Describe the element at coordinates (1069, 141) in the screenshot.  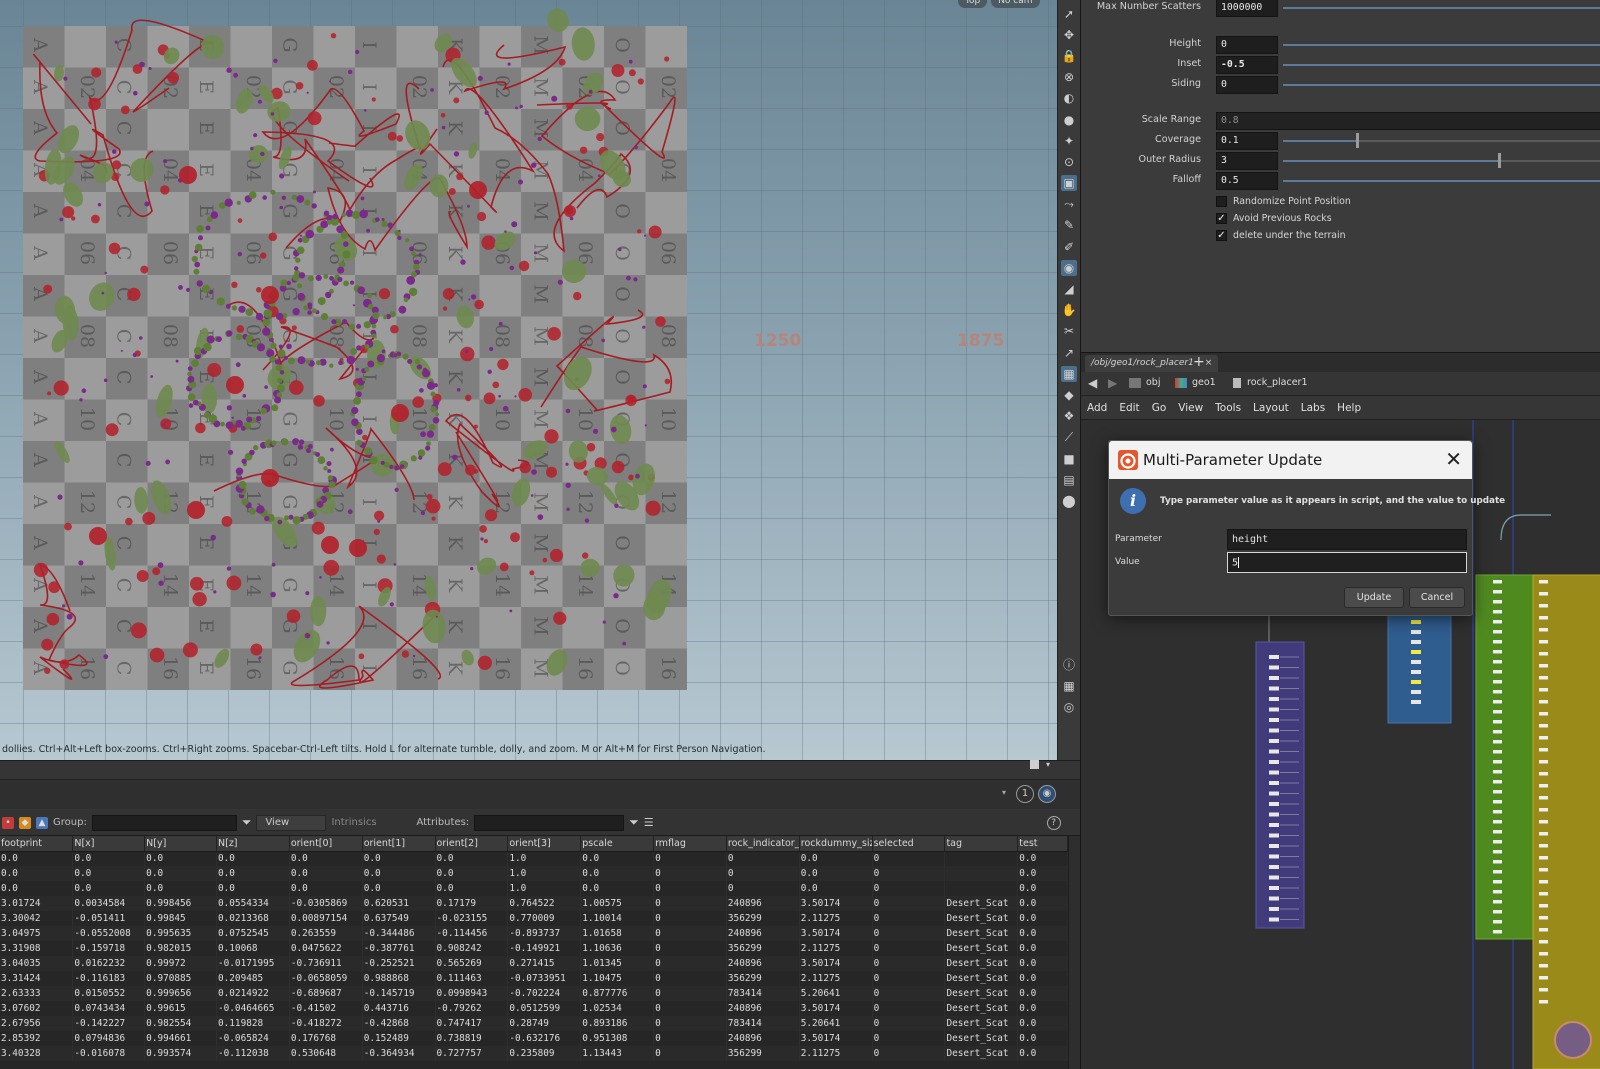
I see `bulb-icon: ✦` at that location.